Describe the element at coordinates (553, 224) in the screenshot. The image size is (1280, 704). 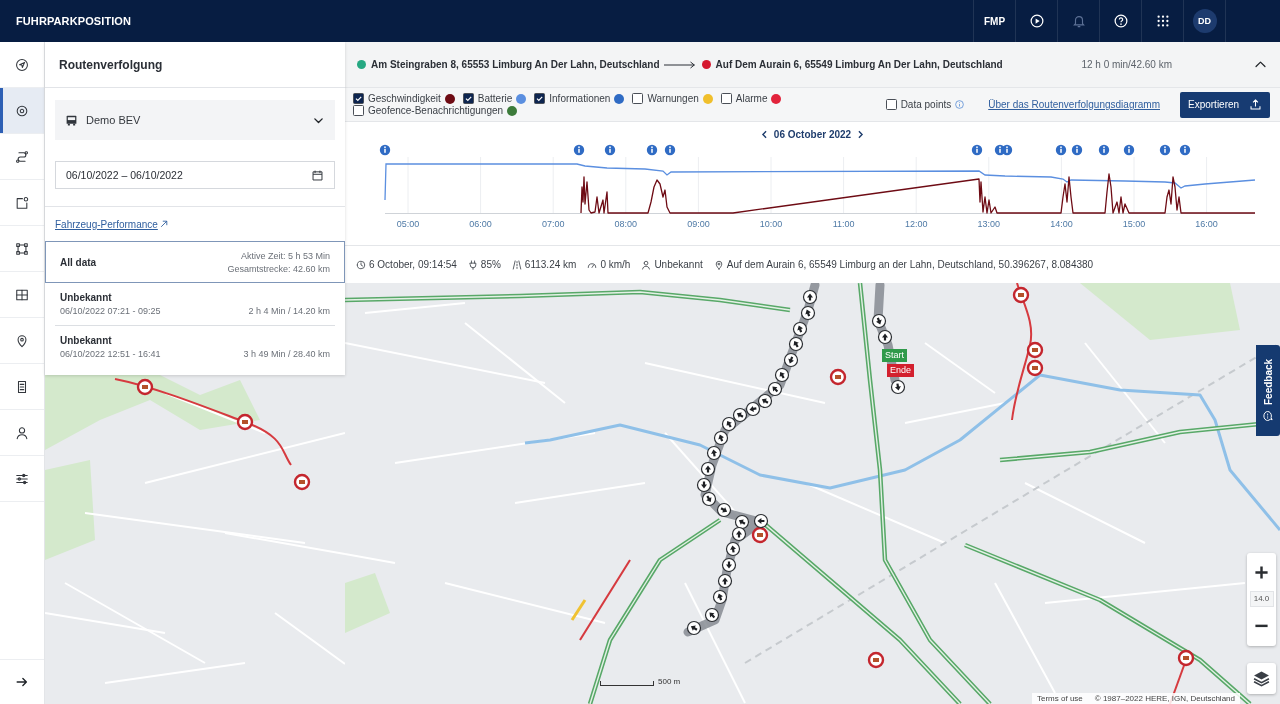
I see `time-axis-label: 07:00` at that location.